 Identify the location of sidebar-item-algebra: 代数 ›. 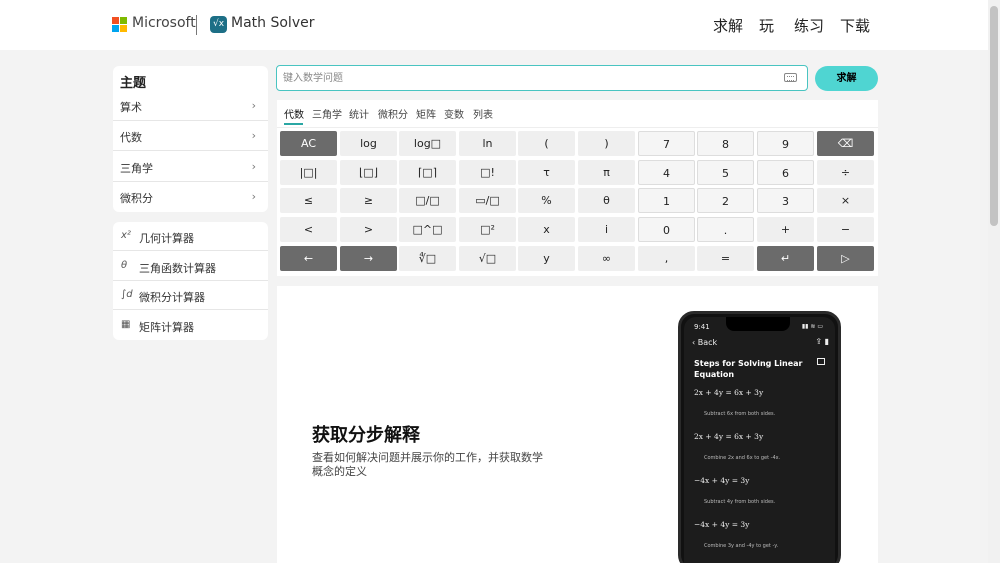
(190, 136).